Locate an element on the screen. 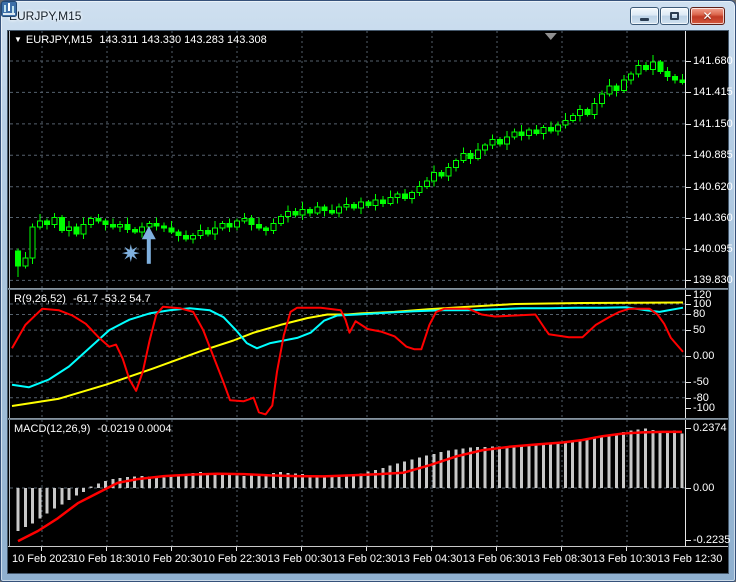  oscillator-name: R(9,26,52) is located at coordinates (40, 299).